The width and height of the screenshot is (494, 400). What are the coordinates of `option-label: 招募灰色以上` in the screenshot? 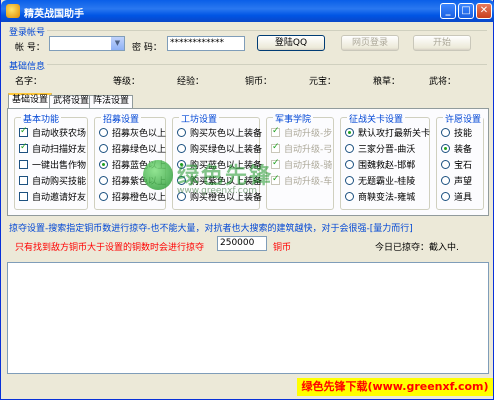 It's located at (139, 134).